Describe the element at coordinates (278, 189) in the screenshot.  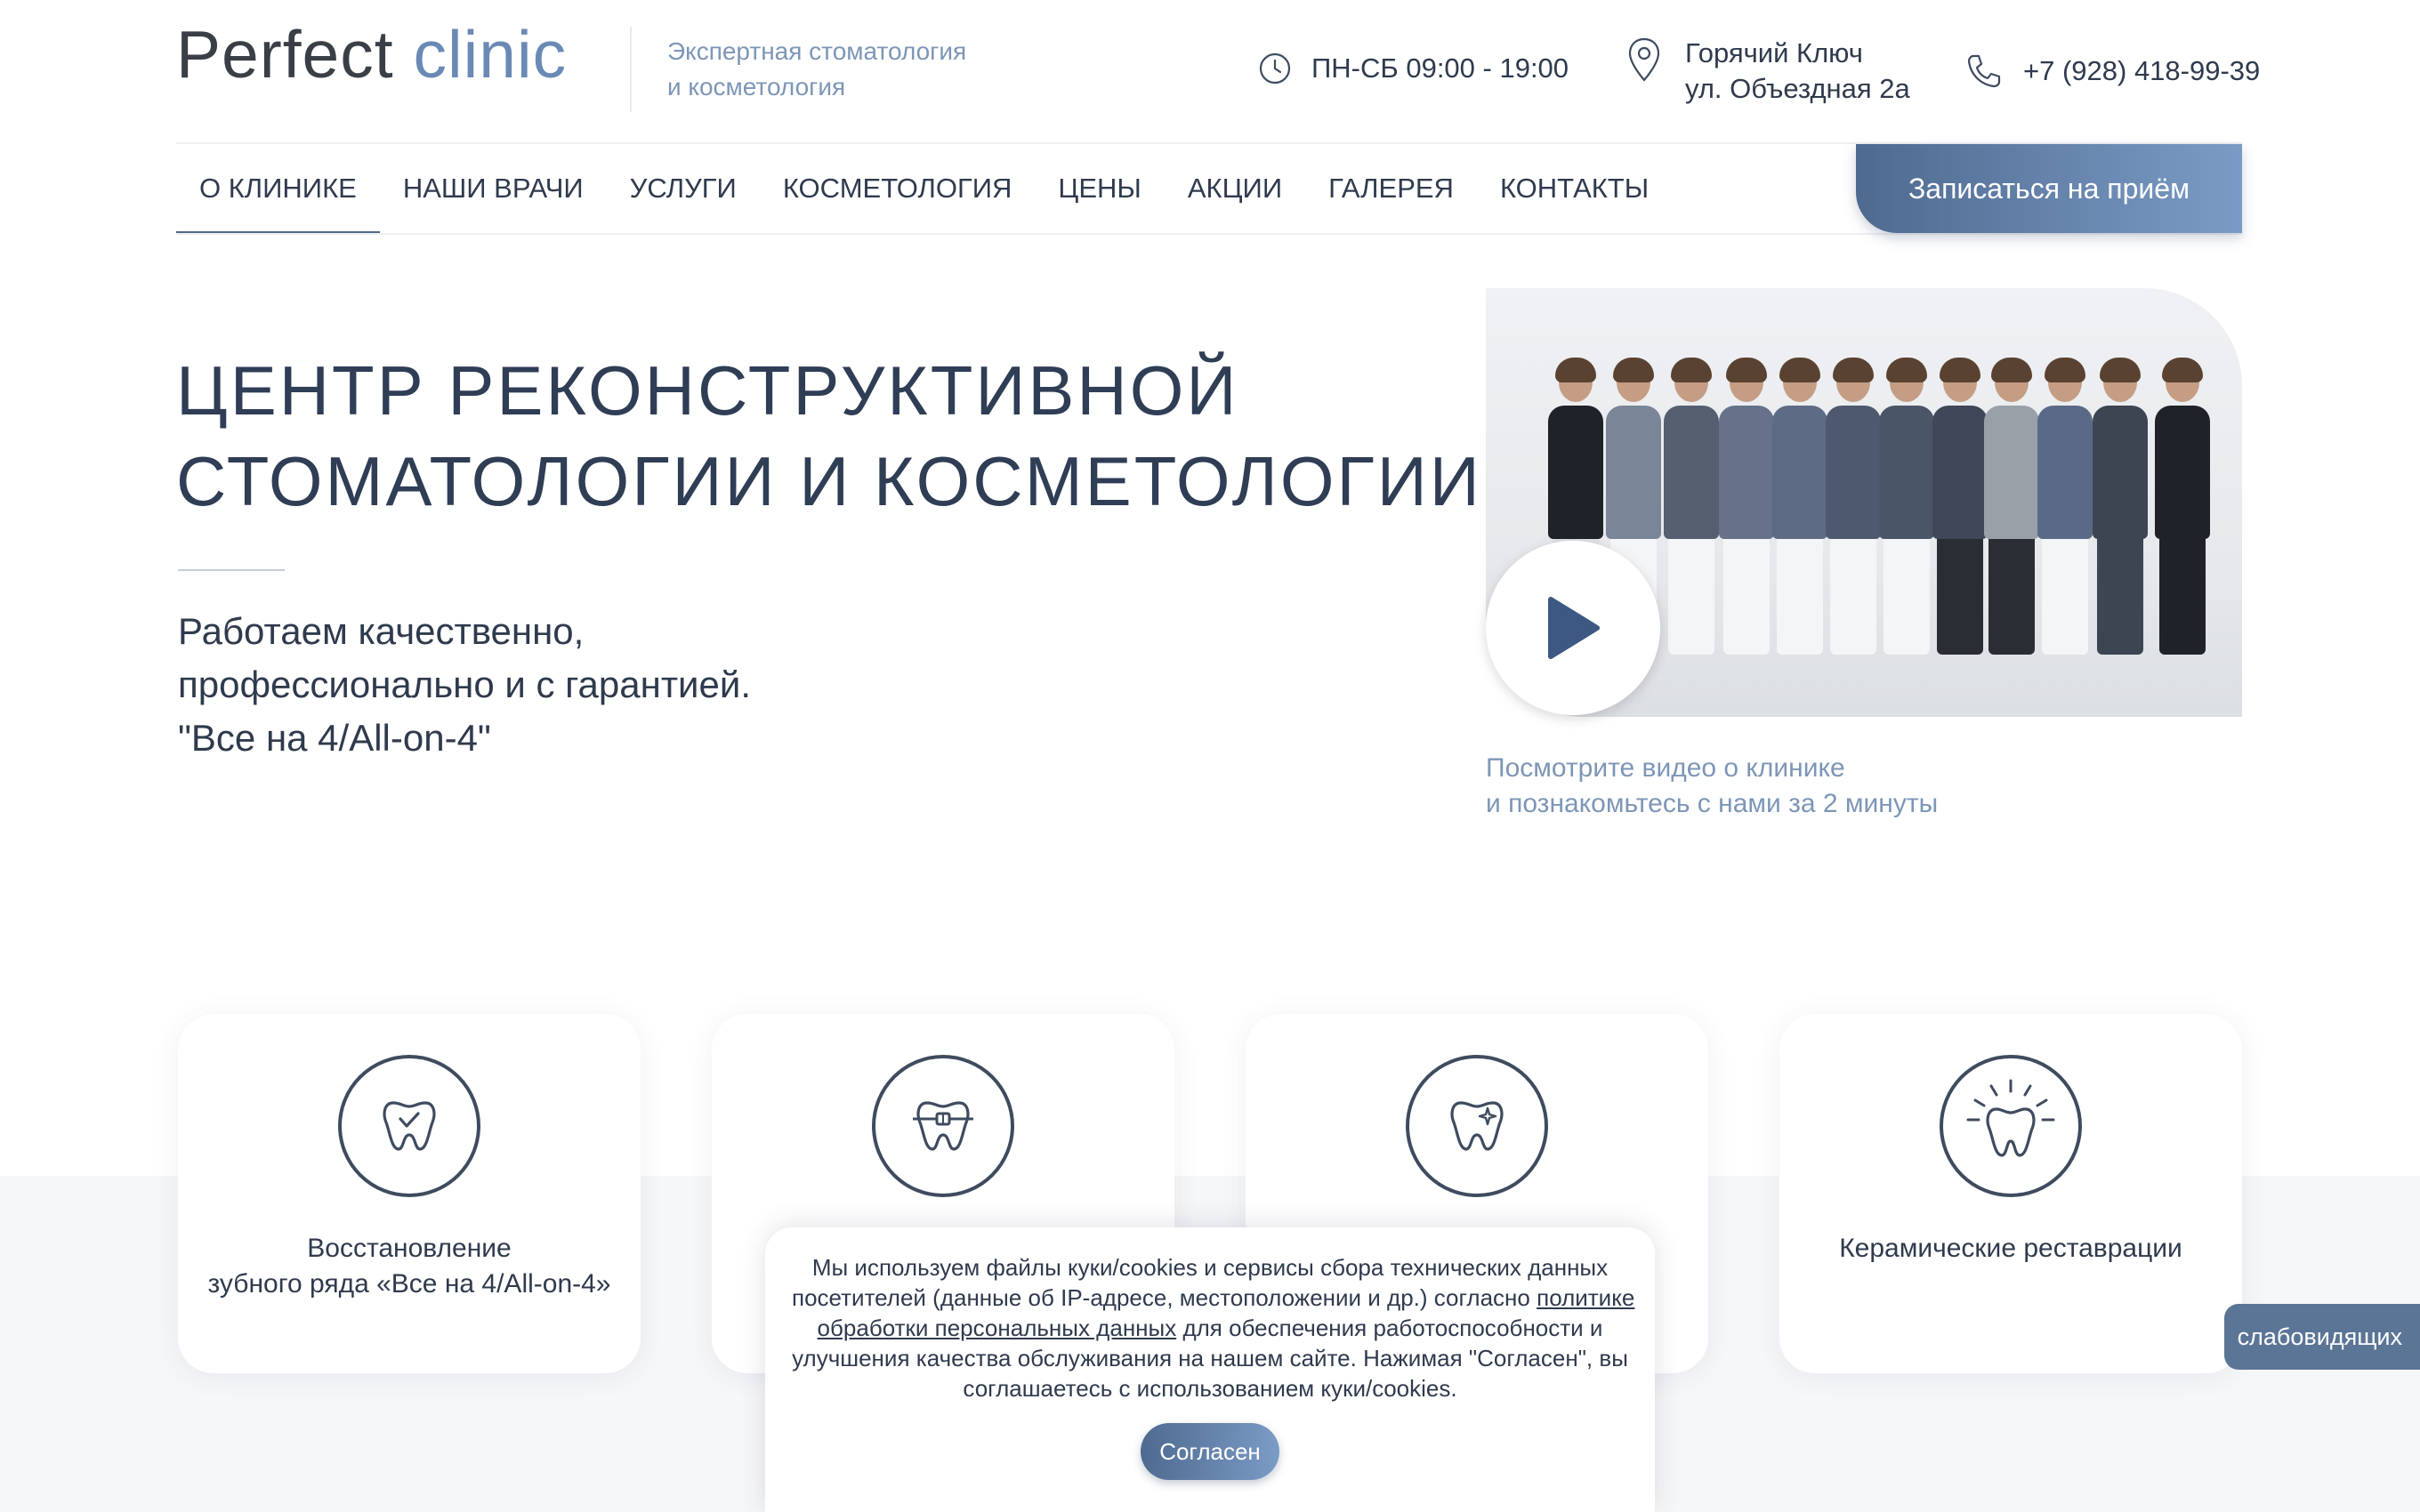
I see `nav-item-about: О клинике` at that location.